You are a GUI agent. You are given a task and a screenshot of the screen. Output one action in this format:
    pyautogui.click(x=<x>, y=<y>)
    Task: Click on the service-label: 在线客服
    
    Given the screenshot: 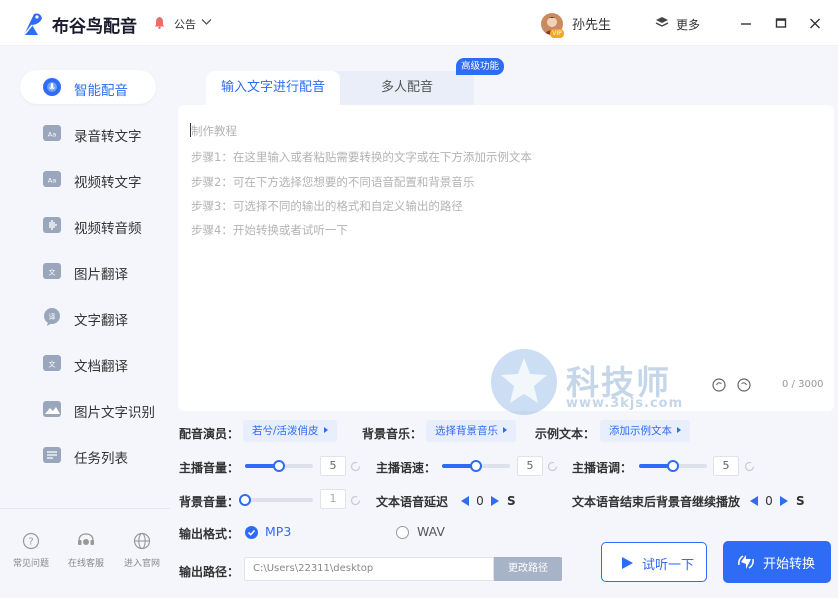 What is the action you would take?
    pyautogui.click(x=85, y=564)
    